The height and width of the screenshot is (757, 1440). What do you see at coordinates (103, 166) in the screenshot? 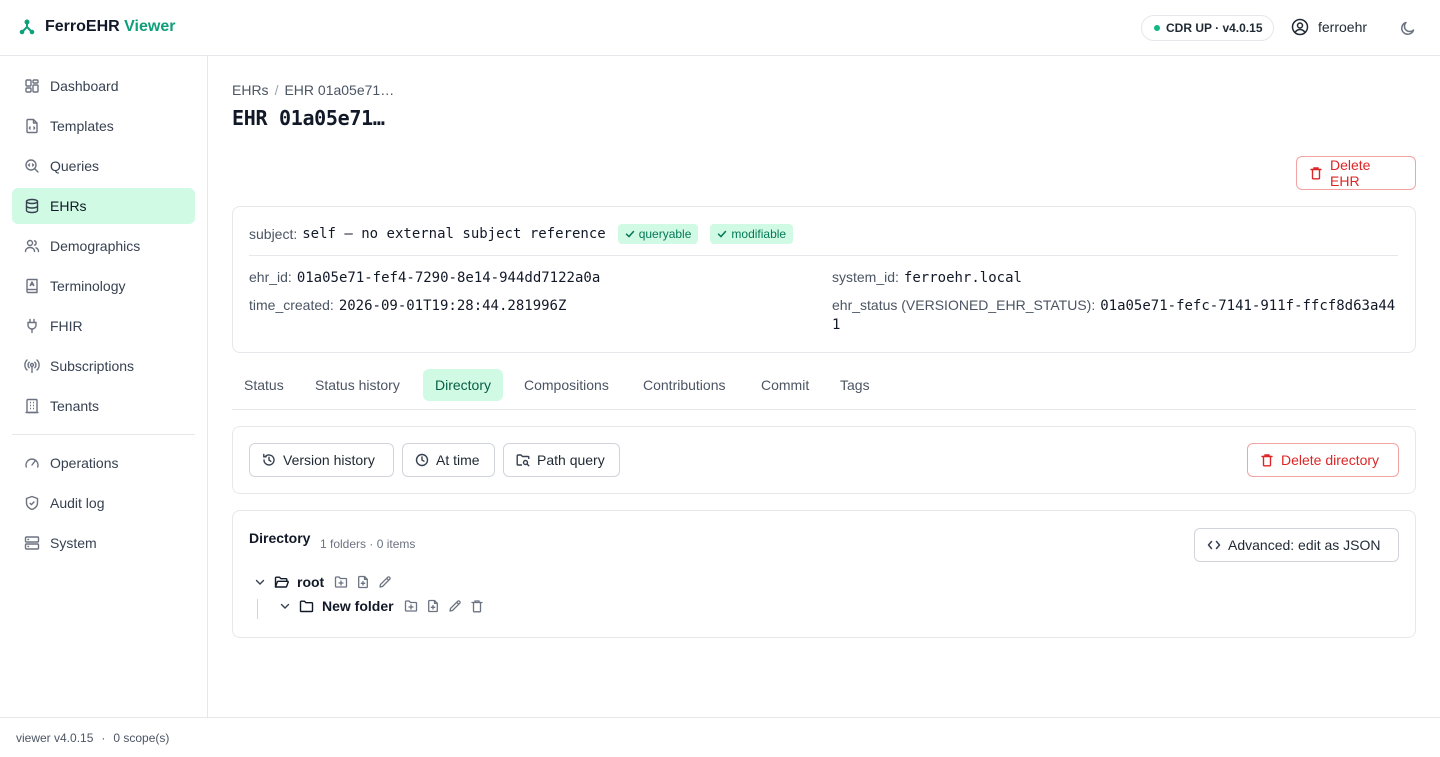
I see `sidebar-item-queries: Queries` at bounding box center [103, 166].